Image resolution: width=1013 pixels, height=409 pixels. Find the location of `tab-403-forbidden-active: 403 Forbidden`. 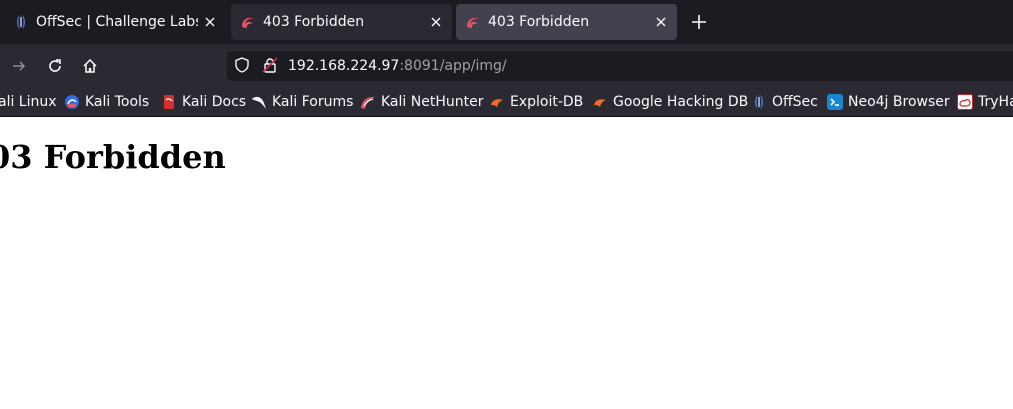

tab-403-forbidden-active: 403 Forbidden is located at coordinates (566, 22).